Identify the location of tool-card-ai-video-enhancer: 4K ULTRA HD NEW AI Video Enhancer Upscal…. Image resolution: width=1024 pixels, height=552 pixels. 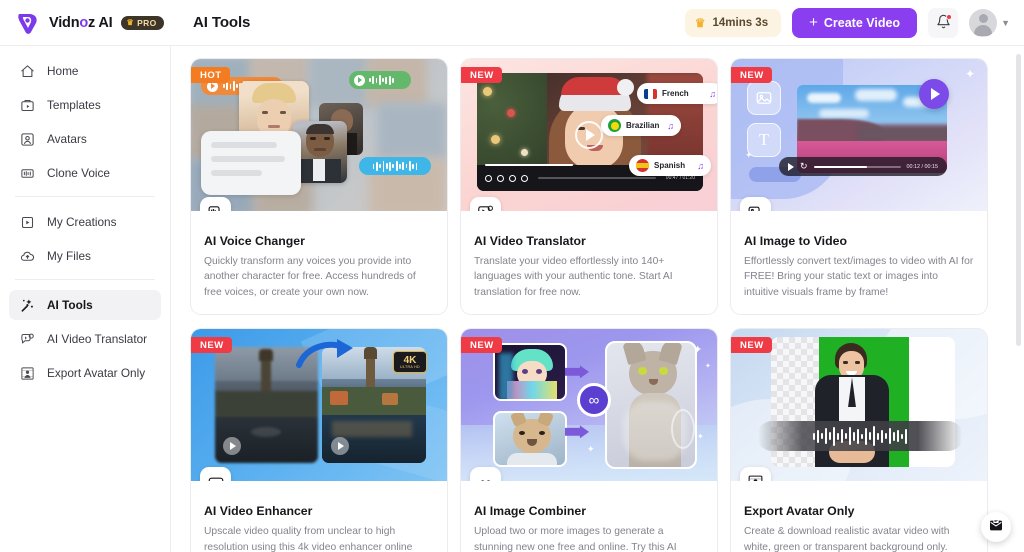
(319, 440).